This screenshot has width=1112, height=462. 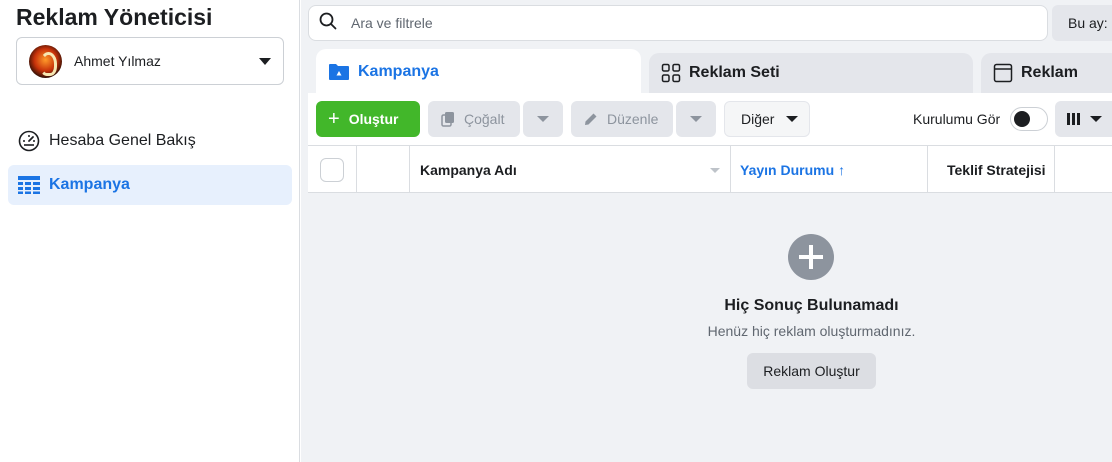 I want to click on sort-arrow-up-icon: ↑, so click(x=842, y=169).